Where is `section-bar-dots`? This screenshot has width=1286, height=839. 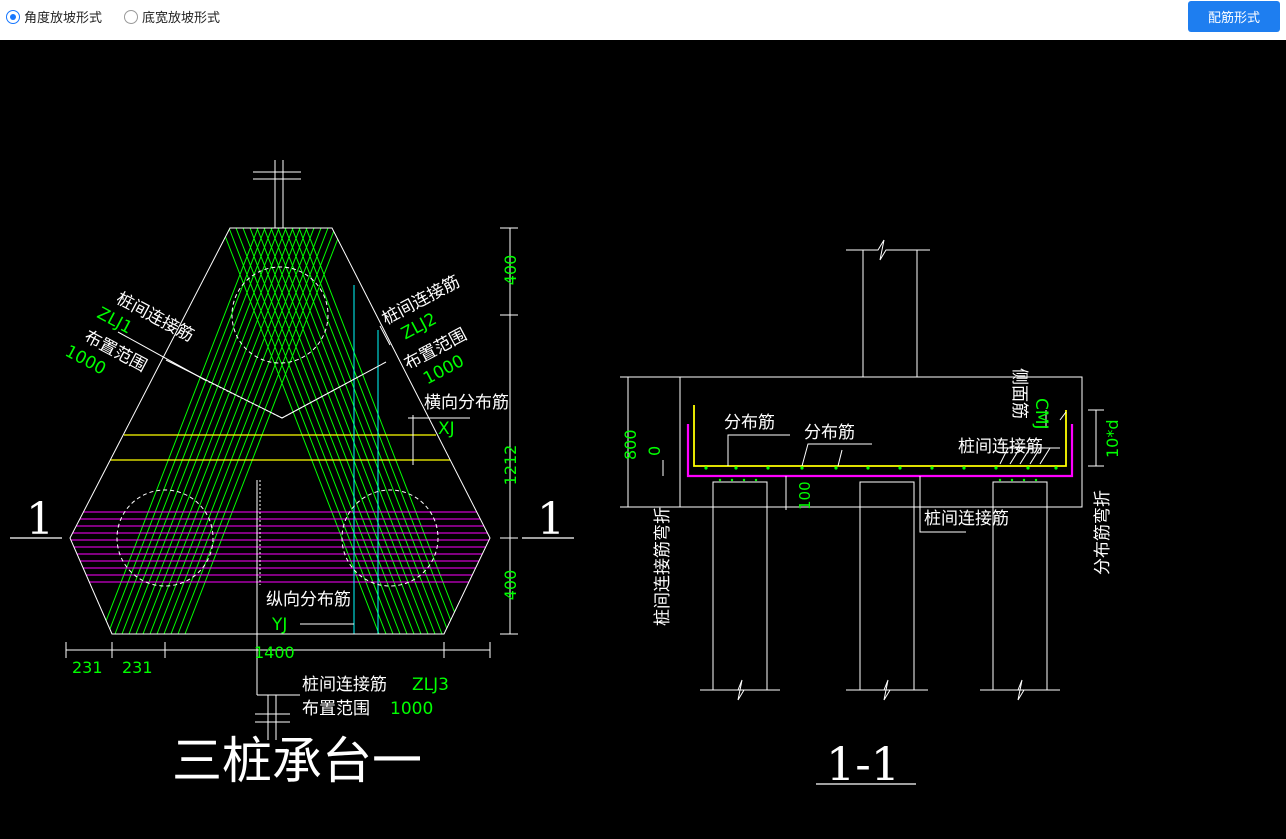 section-bar-dots is located at coordinates (881, 474).